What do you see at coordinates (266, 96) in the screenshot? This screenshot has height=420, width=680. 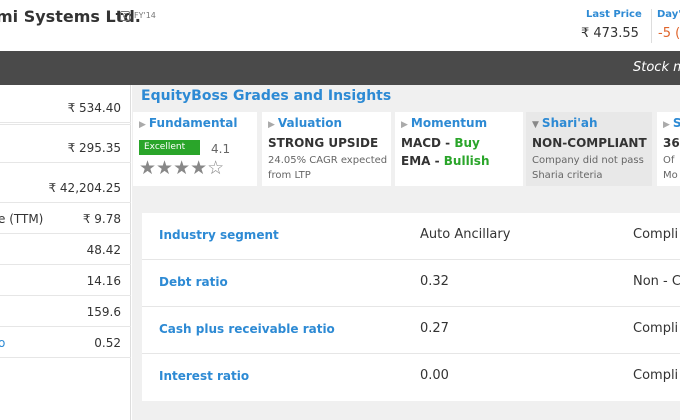 I see `grades-title: EquityBoss Grades and Insights` at bounding box center [266, 96].